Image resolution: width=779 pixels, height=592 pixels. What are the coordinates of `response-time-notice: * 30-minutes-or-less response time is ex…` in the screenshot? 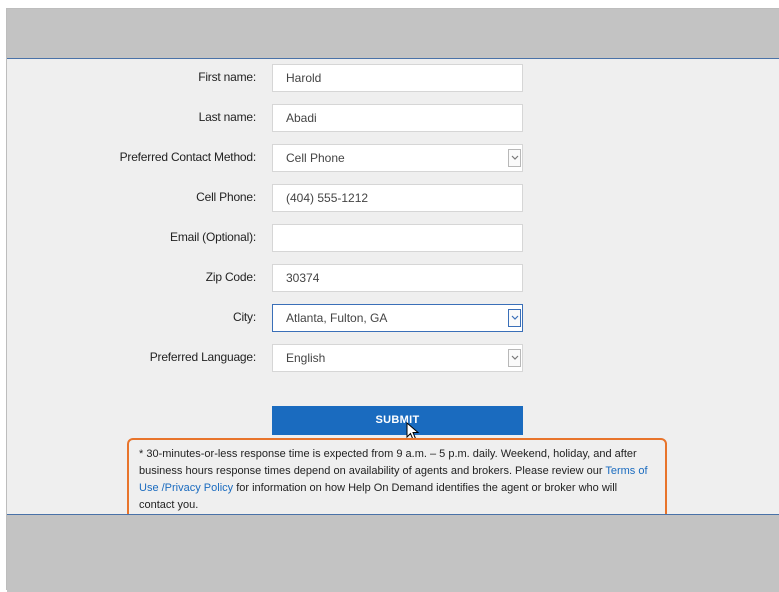 It's located at (397, 479).